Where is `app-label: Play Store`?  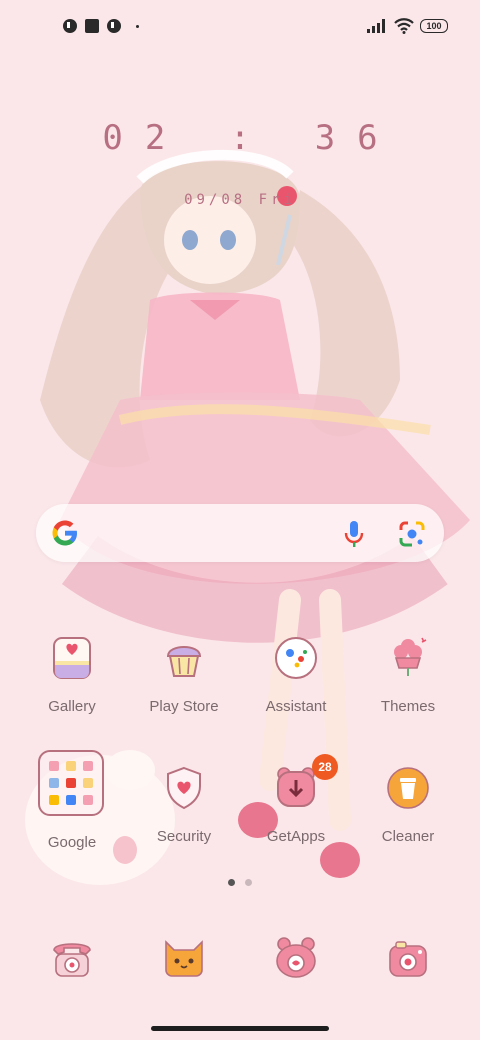 app-label: Play Store is located at coordinates (184, 706).